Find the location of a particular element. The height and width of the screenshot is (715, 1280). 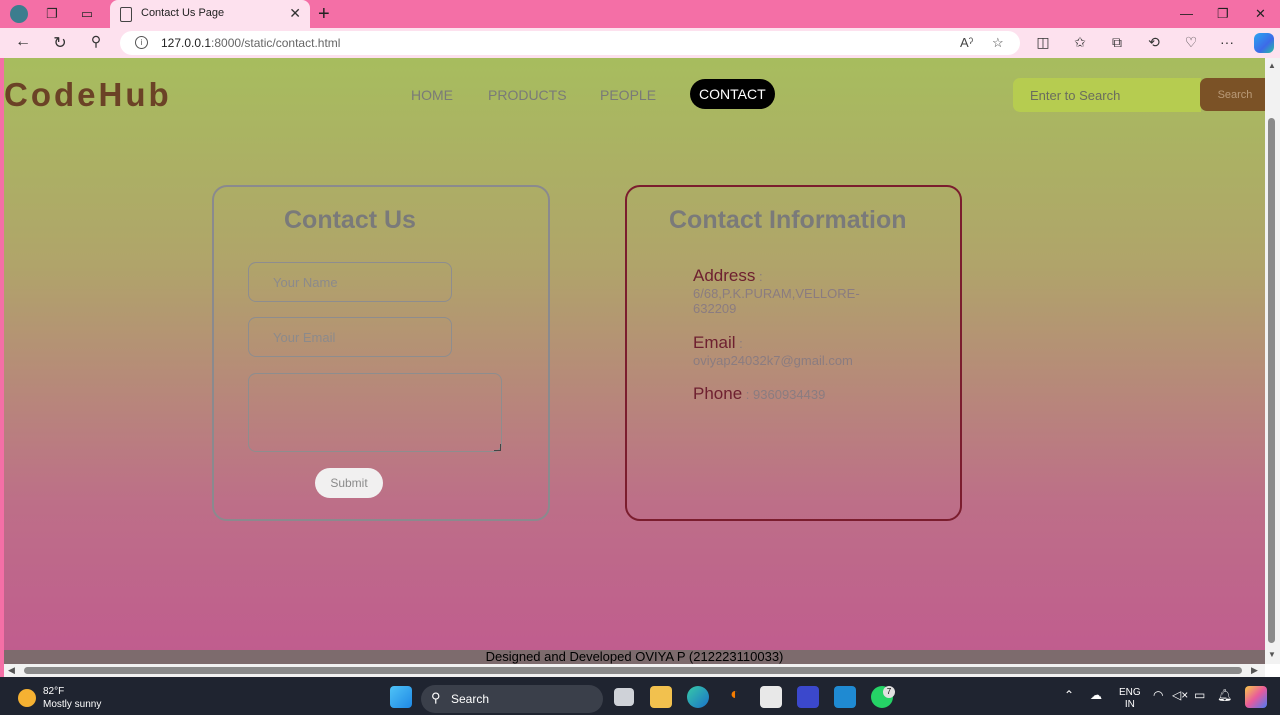

page-icon is located at coordinates (126, 14).